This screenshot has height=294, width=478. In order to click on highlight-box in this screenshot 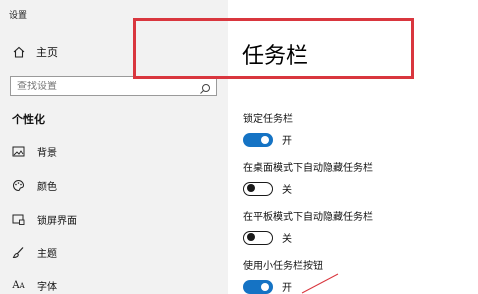, I will do `click(273, 48)`.